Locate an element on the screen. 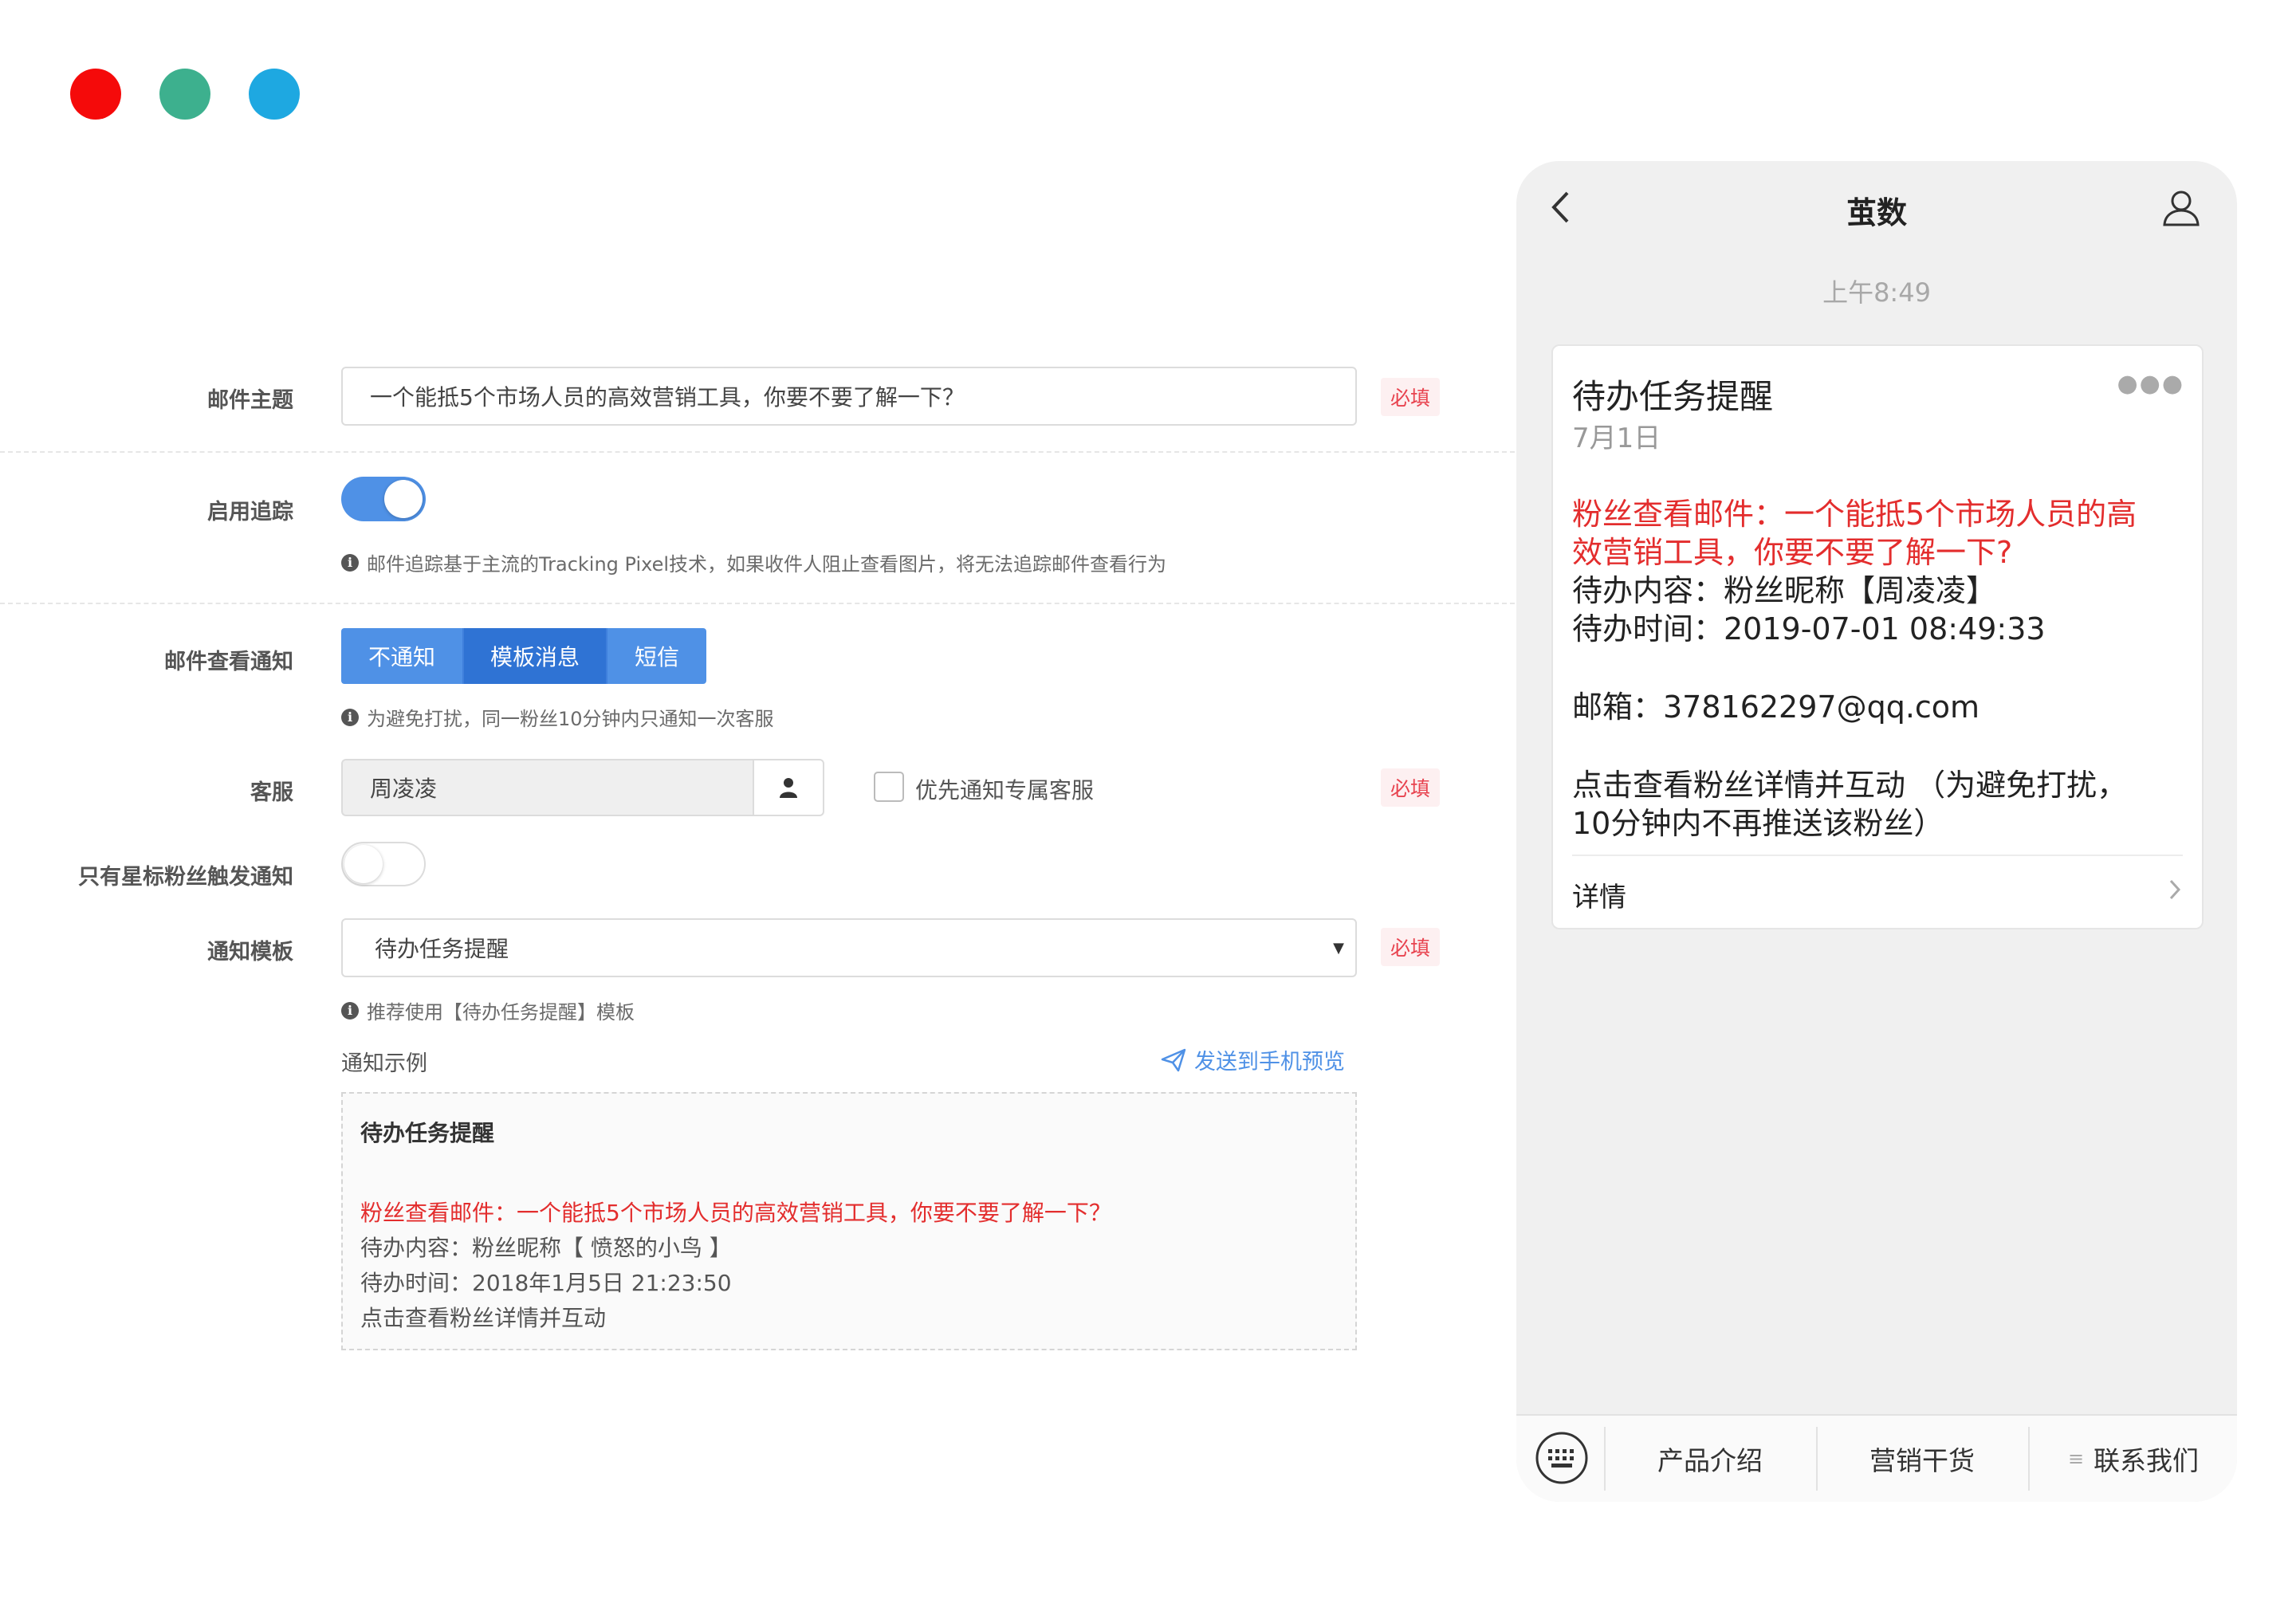 This screenshot has width=2296, height=1607. template-hint: i 推荐使用【待办任务提醒】模板 is located at coordinates (488, 1010).